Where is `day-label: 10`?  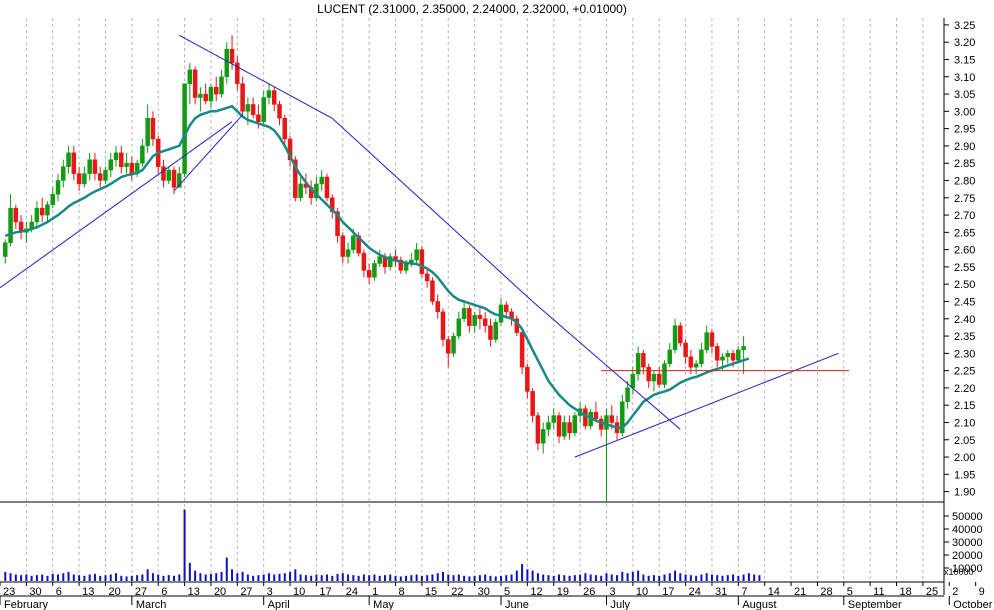
day-label: 10 is located at coordinates (642, 592).